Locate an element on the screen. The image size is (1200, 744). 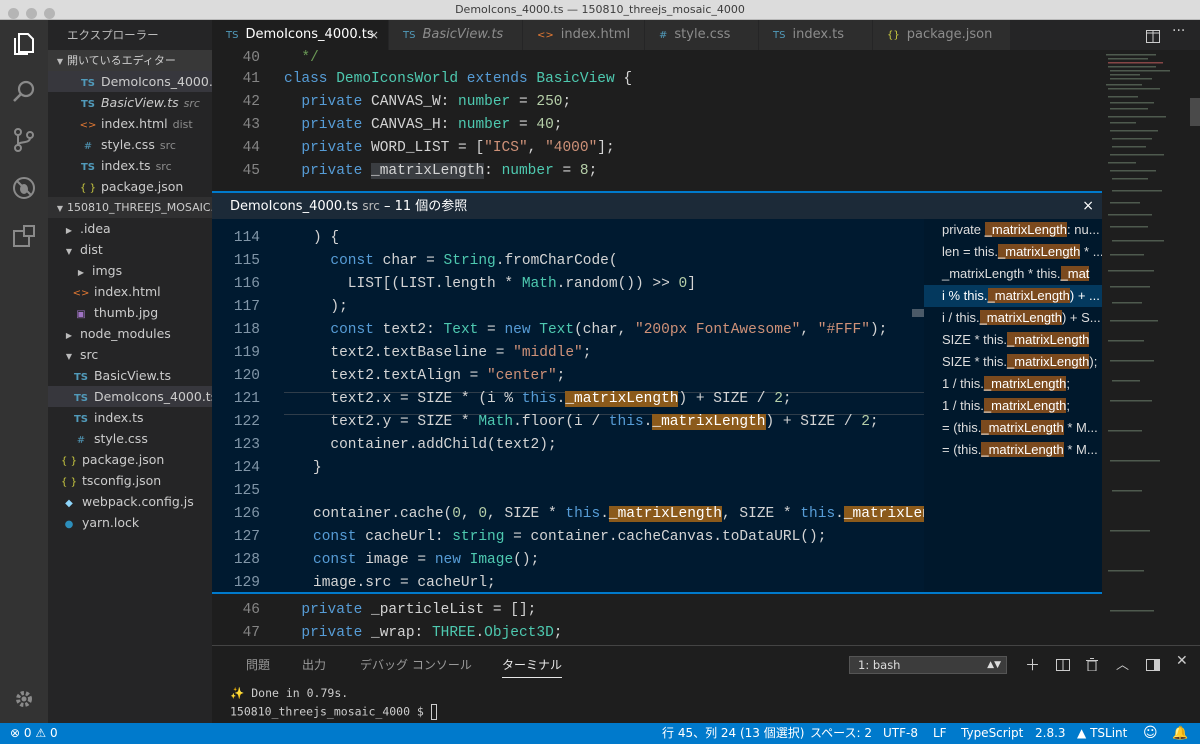
prompt-text: 150810_threejs_mosaic_4000 $ is located at coordinates (330, 711).